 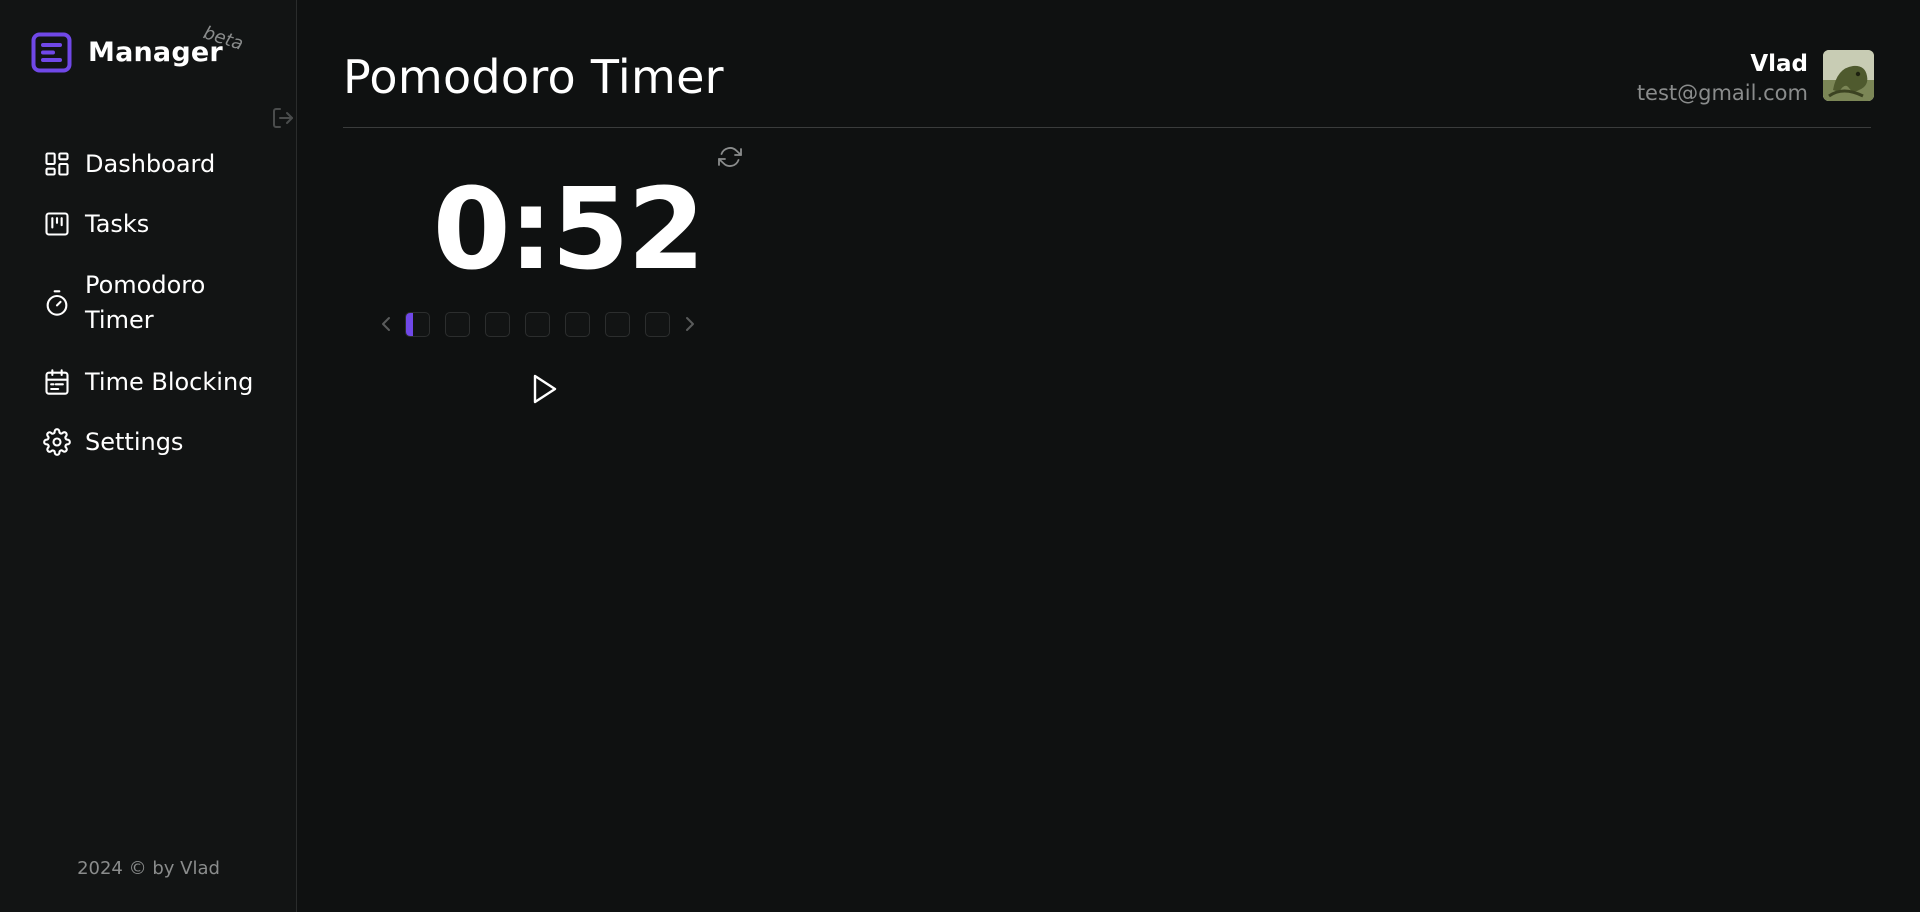 What do you see at coordinates (1848, 75) in the screenshot?
I see `avatar` at bounding box center [1848, 75].